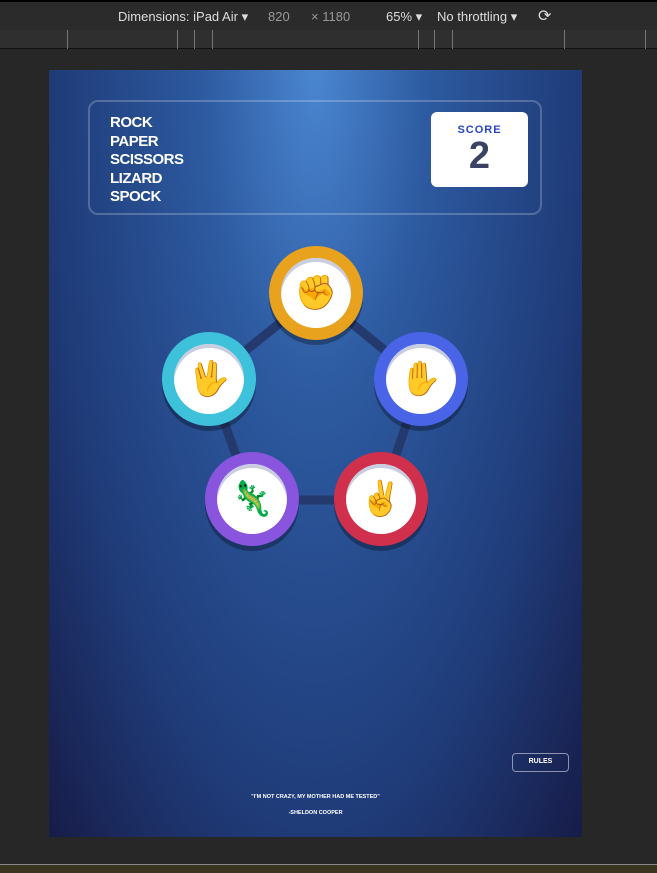 This screenshot has height=873, width=657. Describe the element at coordinates (328, 868) in the screenshot. I see `desktop-strip` at that location.